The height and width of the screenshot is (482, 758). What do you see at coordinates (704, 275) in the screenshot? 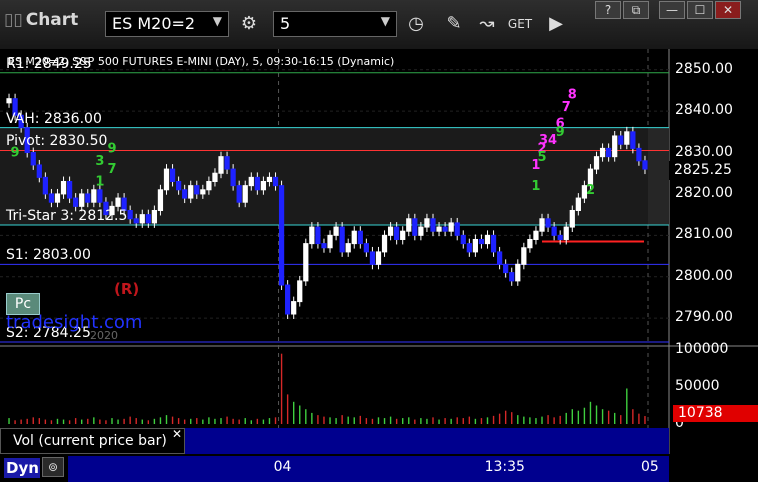
I see `price-tick-label: 2800.00` at bounding box center [704, 275].